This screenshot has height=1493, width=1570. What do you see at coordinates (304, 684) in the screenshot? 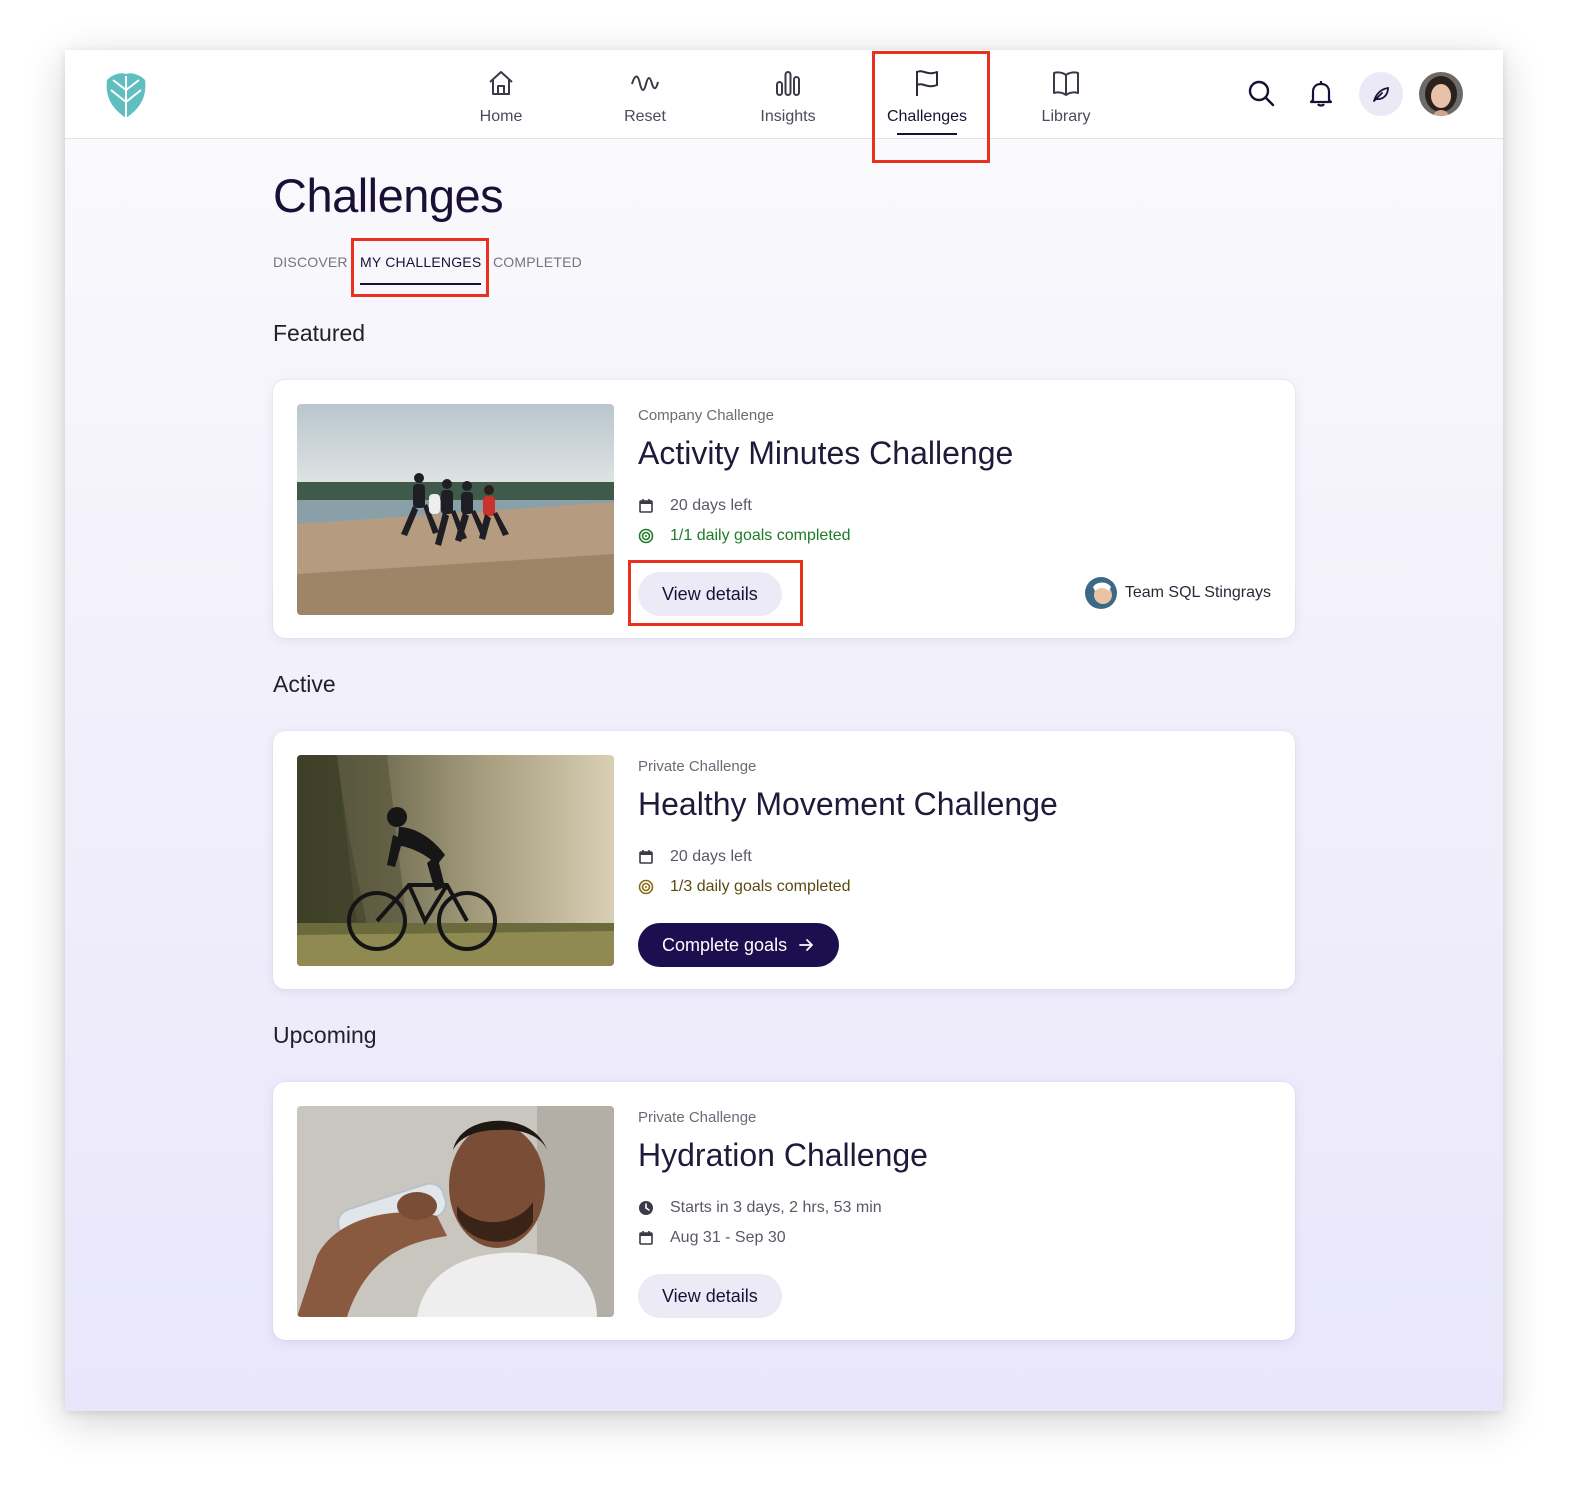
I see `section-active-title: Active` at bounding box center [304, 684].